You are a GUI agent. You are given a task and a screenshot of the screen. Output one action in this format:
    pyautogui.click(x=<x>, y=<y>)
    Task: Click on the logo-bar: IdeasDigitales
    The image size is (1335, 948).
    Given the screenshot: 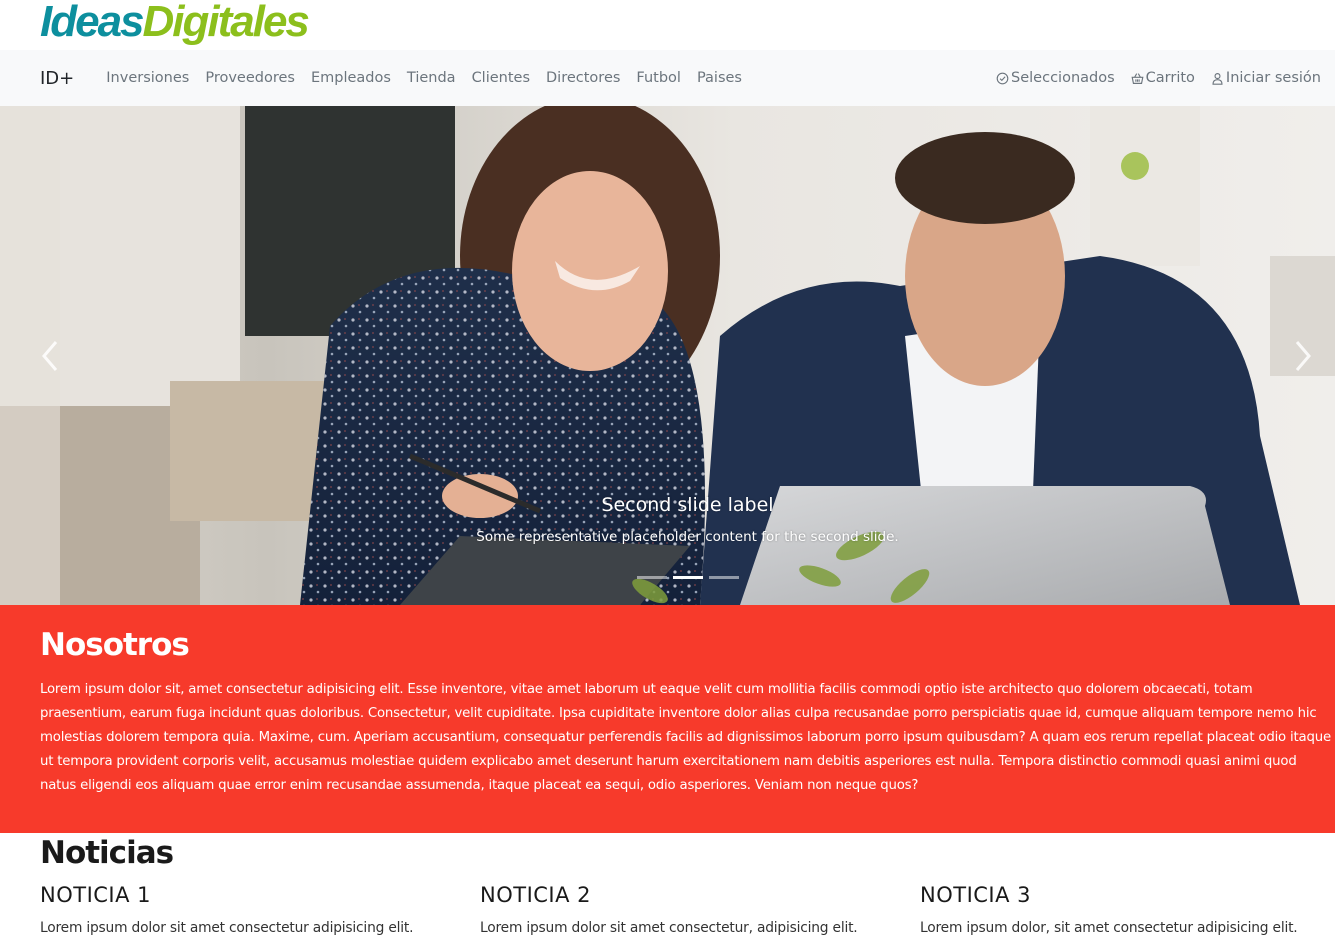 What is the action you would take?
    pyautogui.click(x=667, y=25)
    